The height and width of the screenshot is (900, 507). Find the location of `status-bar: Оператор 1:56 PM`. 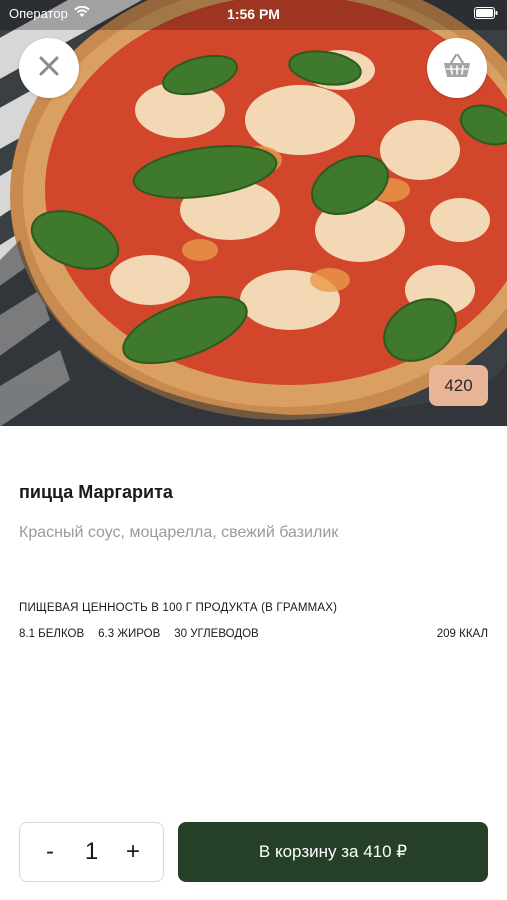

status-bar: Оператор 1:56 PM is located at coordinates (253, 14).